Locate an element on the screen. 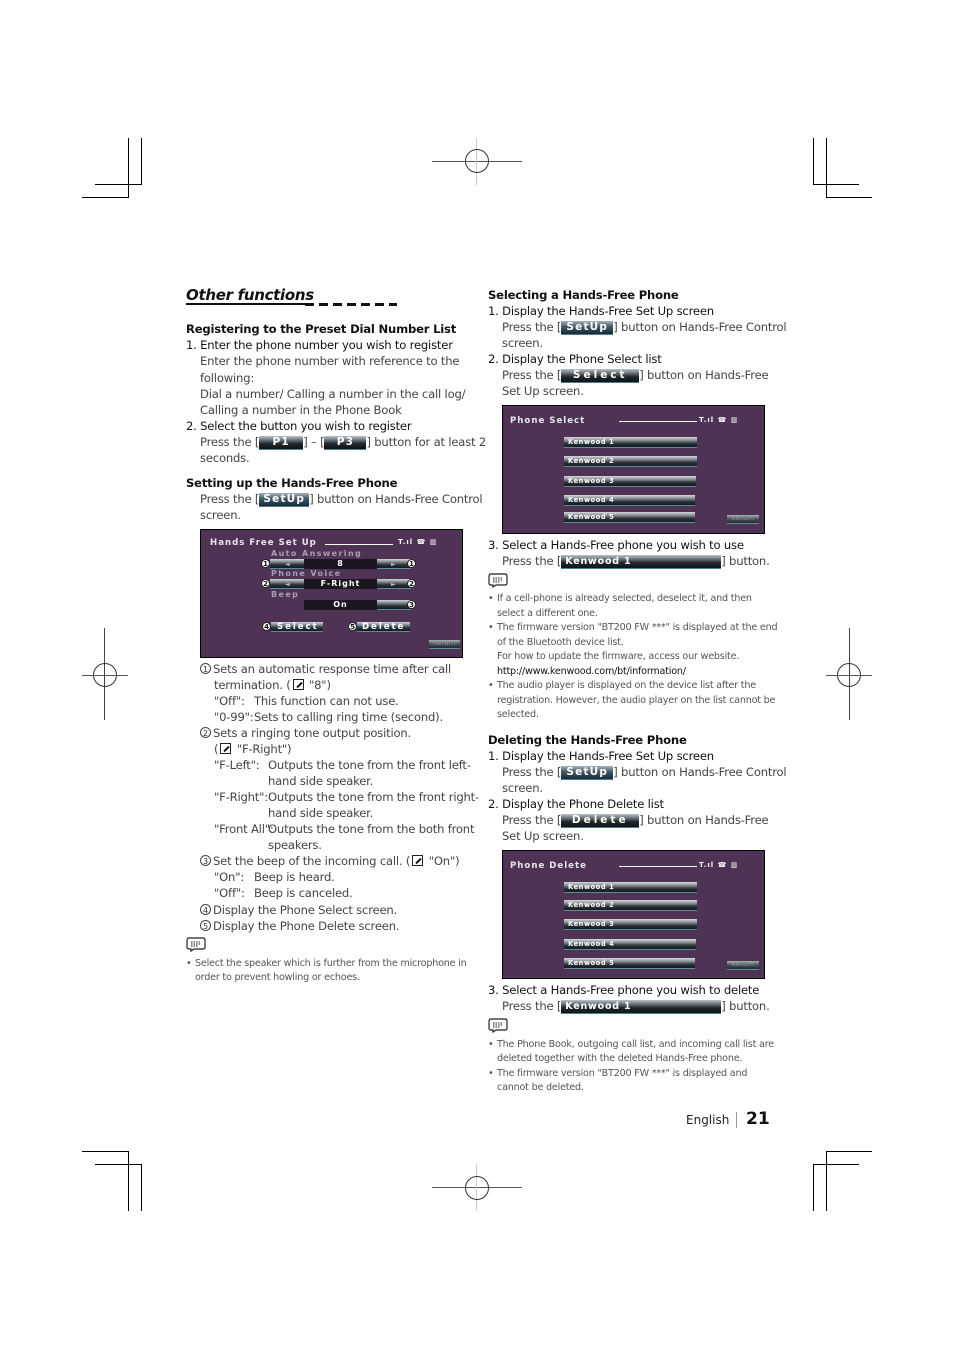 This screenshot has width=954, height=1350. text: ] button. is located at coordinates (745, 1006).